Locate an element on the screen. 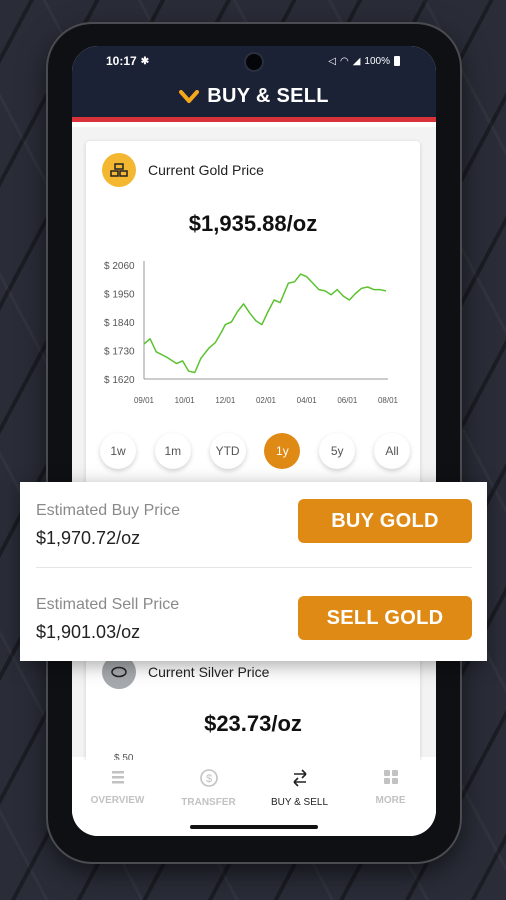  range-button-1y: 1y is located at coordinates (282, 451).